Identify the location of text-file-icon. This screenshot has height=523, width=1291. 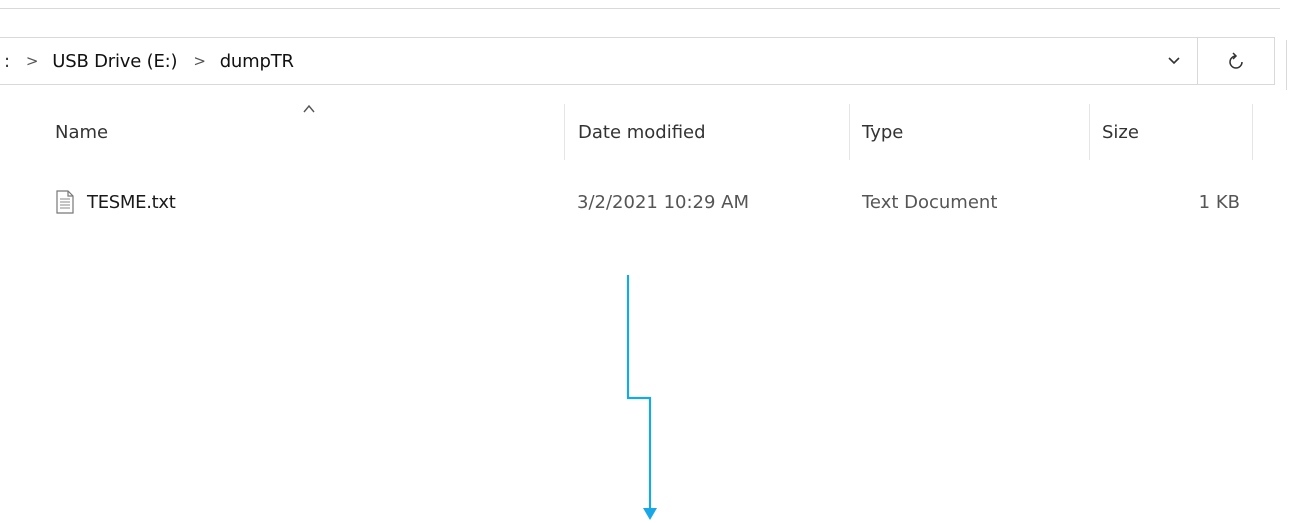
(65, 202).